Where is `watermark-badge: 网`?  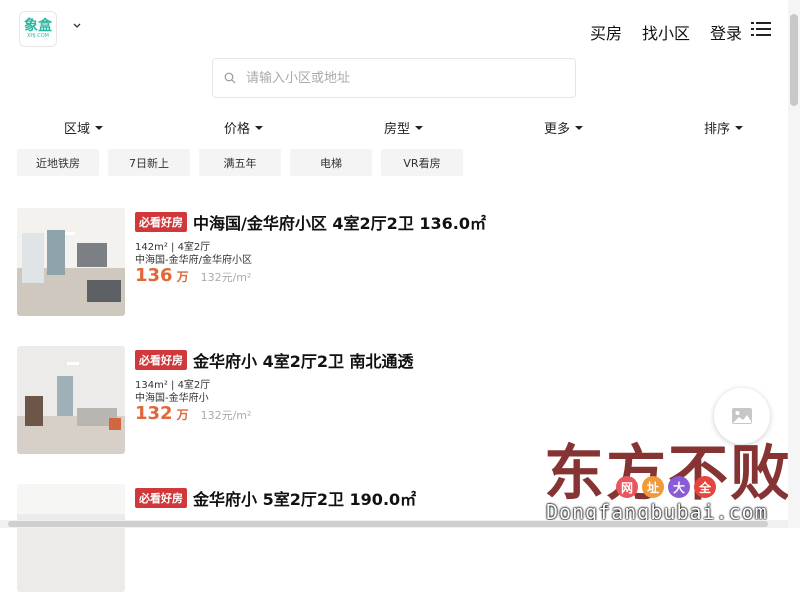 watermark-badge: 网 is located at coordinates (627, 487).